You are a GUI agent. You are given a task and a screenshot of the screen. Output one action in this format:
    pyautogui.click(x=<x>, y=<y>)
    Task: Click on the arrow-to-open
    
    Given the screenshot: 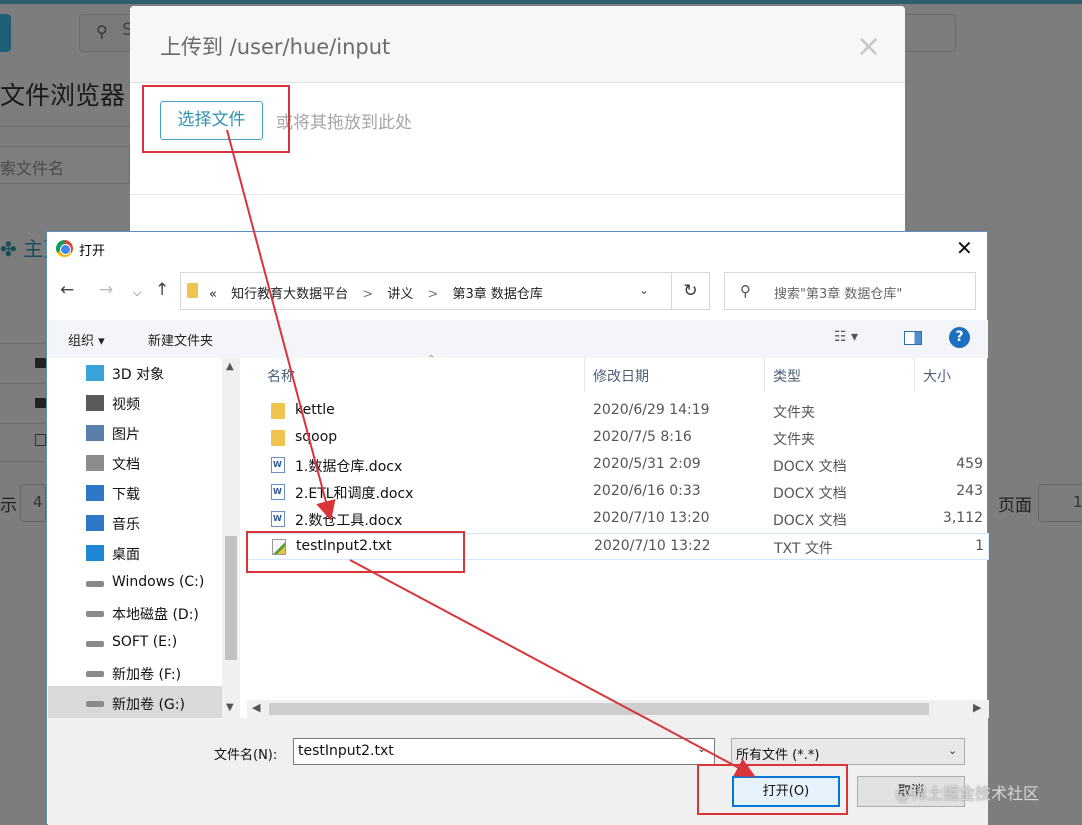 What is the action you would take?
    pyautogui.click(x=552, y=668)
    